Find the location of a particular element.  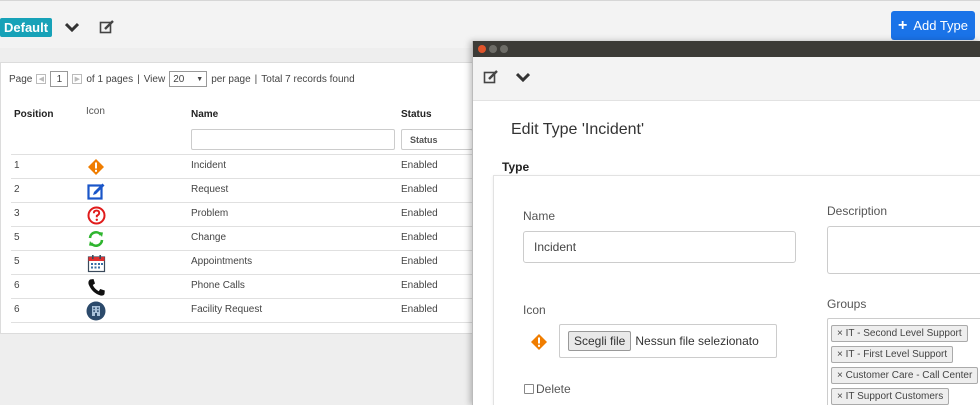

group-tag: × IT Support Customers is located at coordinates (890, 396).